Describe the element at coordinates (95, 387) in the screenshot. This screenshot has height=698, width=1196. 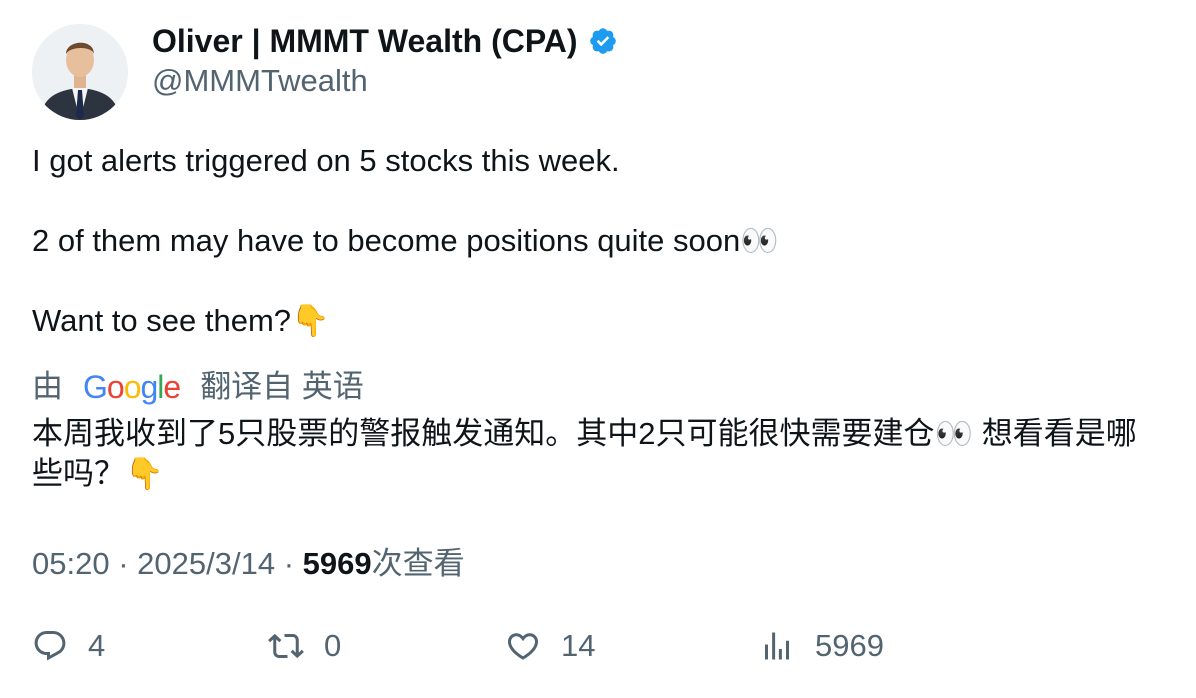
I see `google-letter: G` at that location.